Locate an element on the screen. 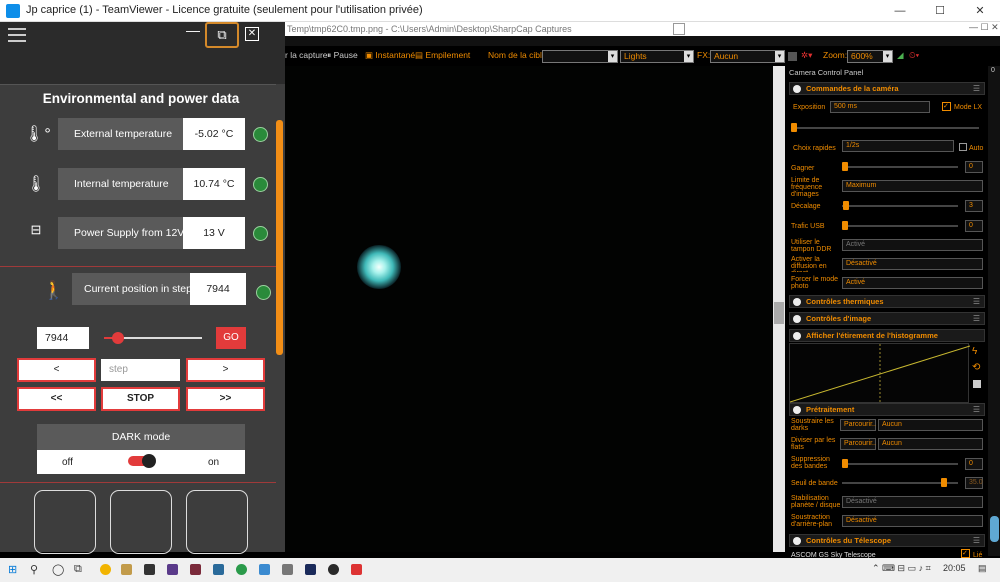  inner-window-controls: — ☐ ✕ is located at coordinates (984, 27).